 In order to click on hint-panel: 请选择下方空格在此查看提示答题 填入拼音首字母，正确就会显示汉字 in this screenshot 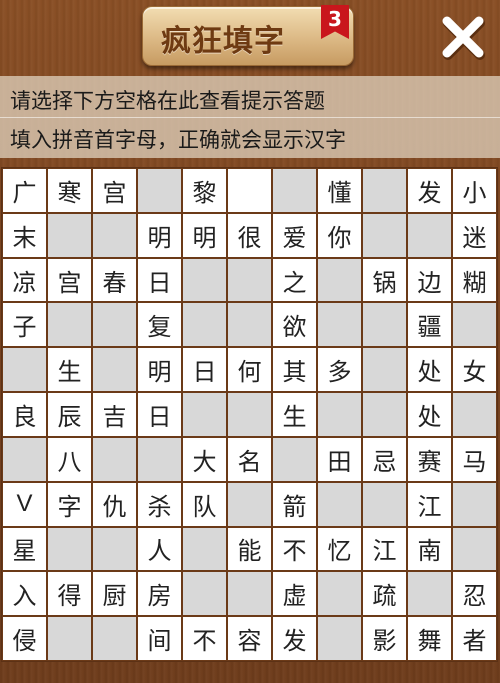, I will do `click(250, 117)`.